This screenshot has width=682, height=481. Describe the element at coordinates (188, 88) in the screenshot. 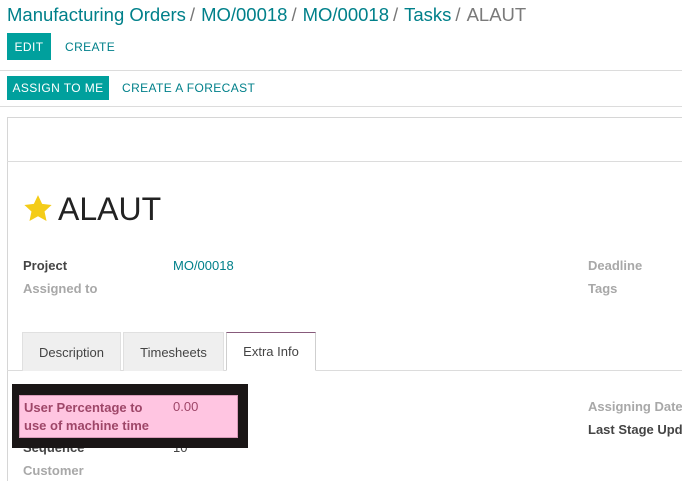

I see `create-forecast-button: CREATE A FORECAST` at that location.